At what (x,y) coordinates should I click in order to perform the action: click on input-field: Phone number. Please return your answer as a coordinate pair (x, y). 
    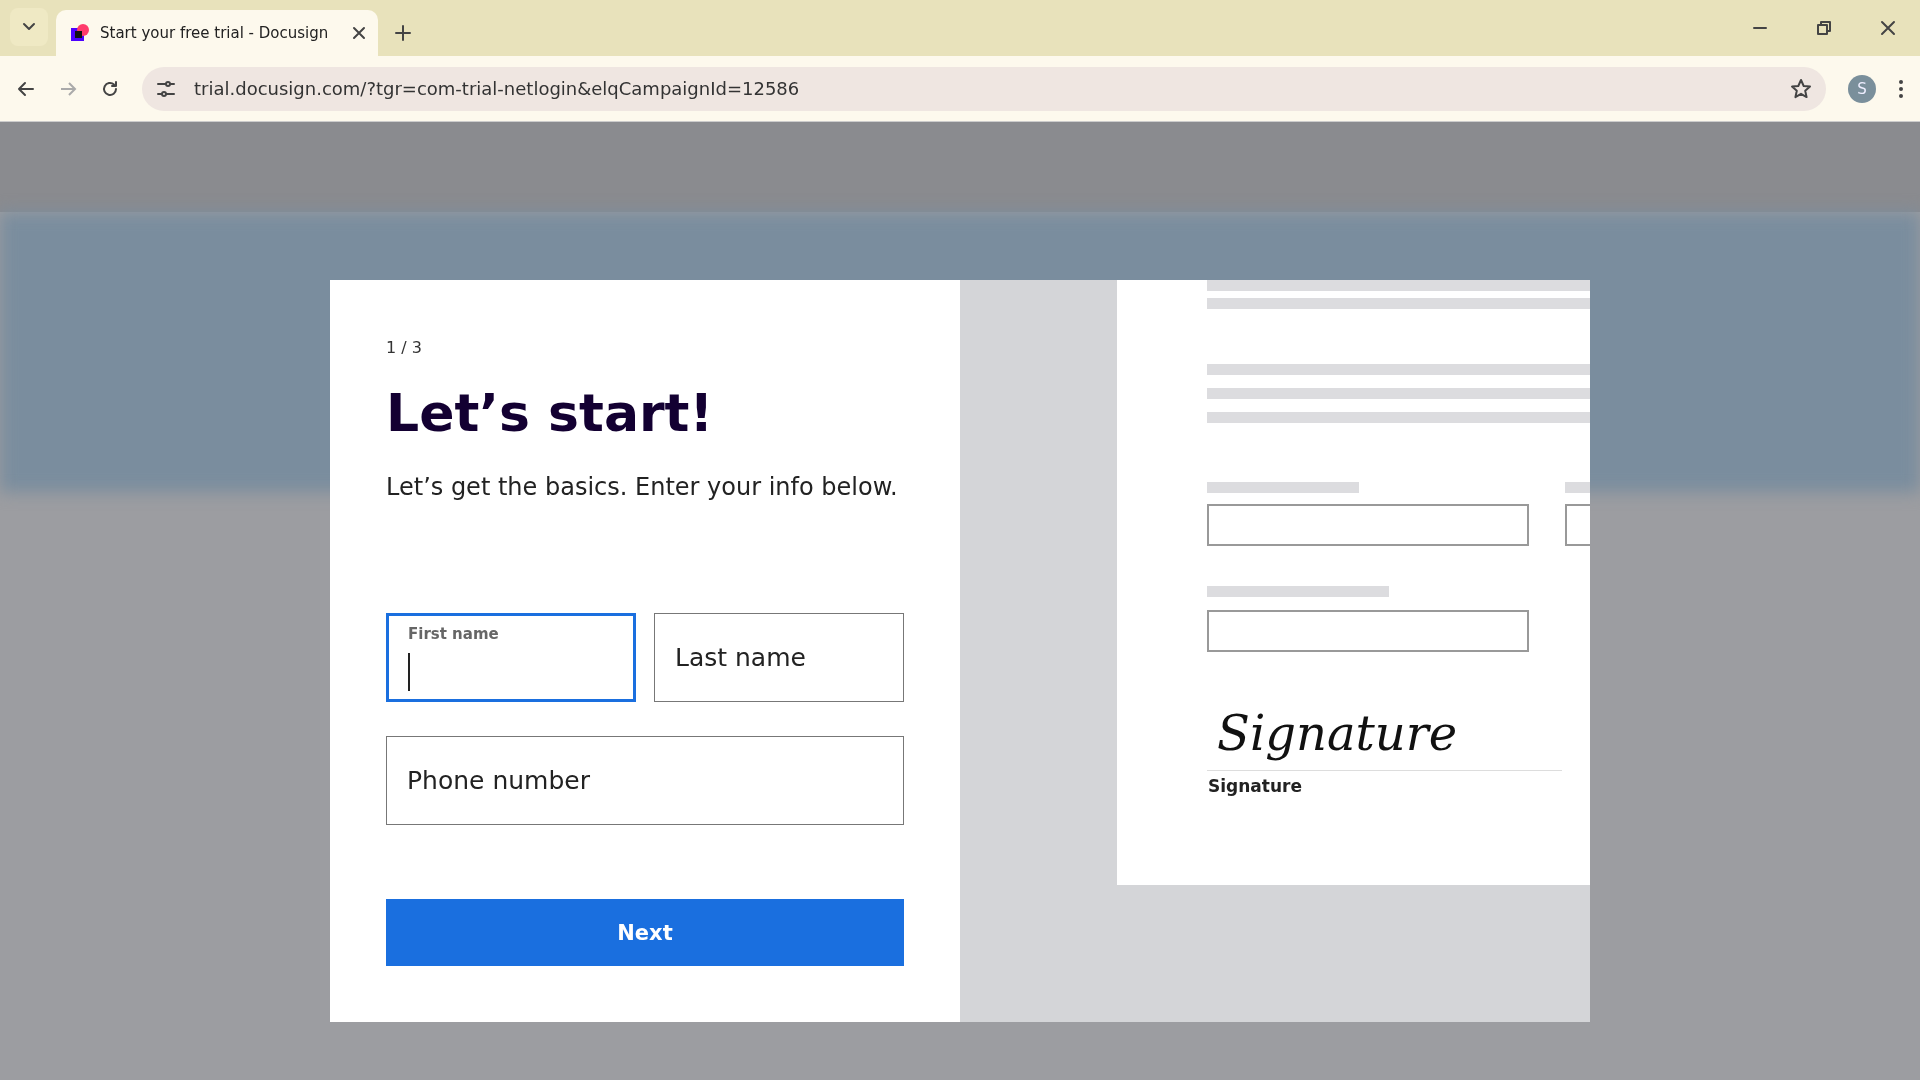
    Looking at the image, I should click on (645, 780).